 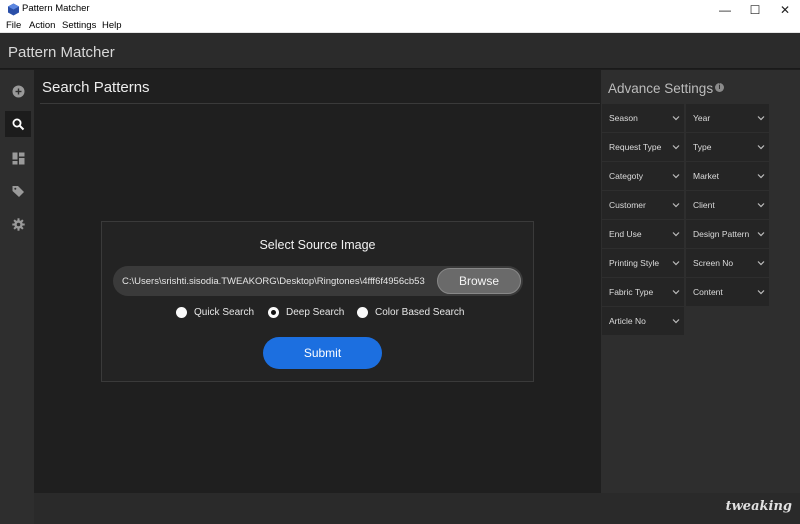 I want to click on dropdown-label: Categoty, so click(x=626, y=176).